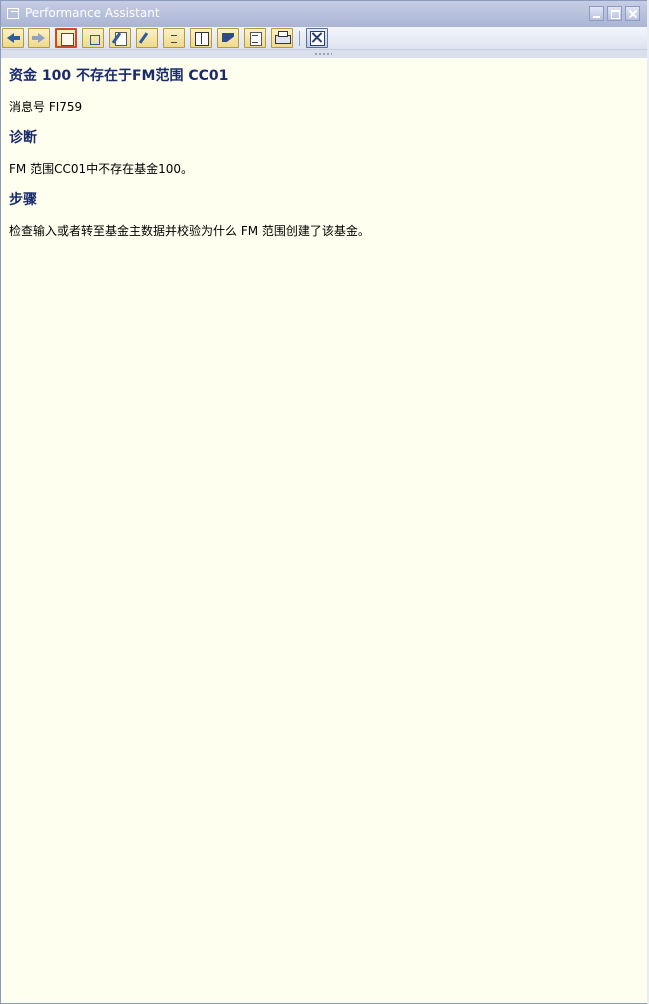 Image resolution: width=649 pixels, height=1004 pixels. I want to click on grip-icon, so click(323, 54).